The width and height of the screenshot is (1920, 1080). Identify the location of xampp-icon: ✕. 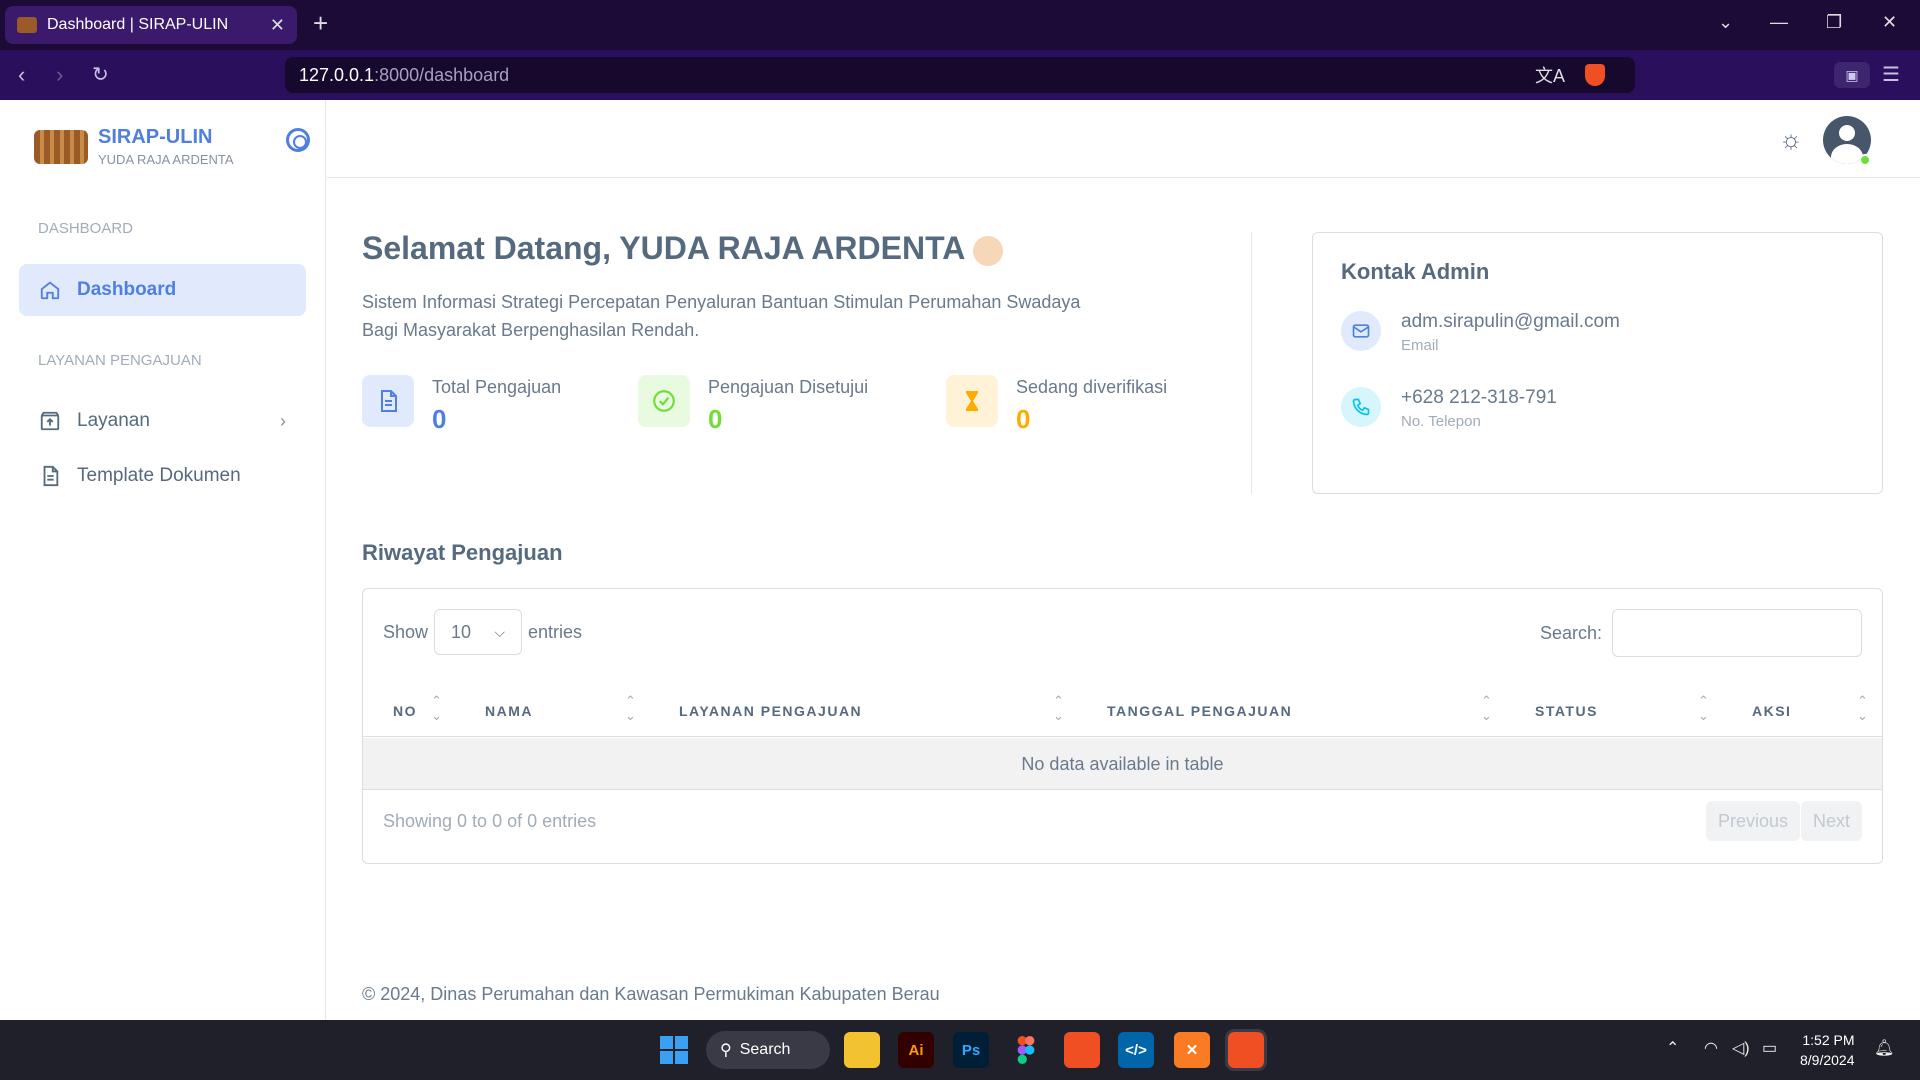
(1192, 1050).